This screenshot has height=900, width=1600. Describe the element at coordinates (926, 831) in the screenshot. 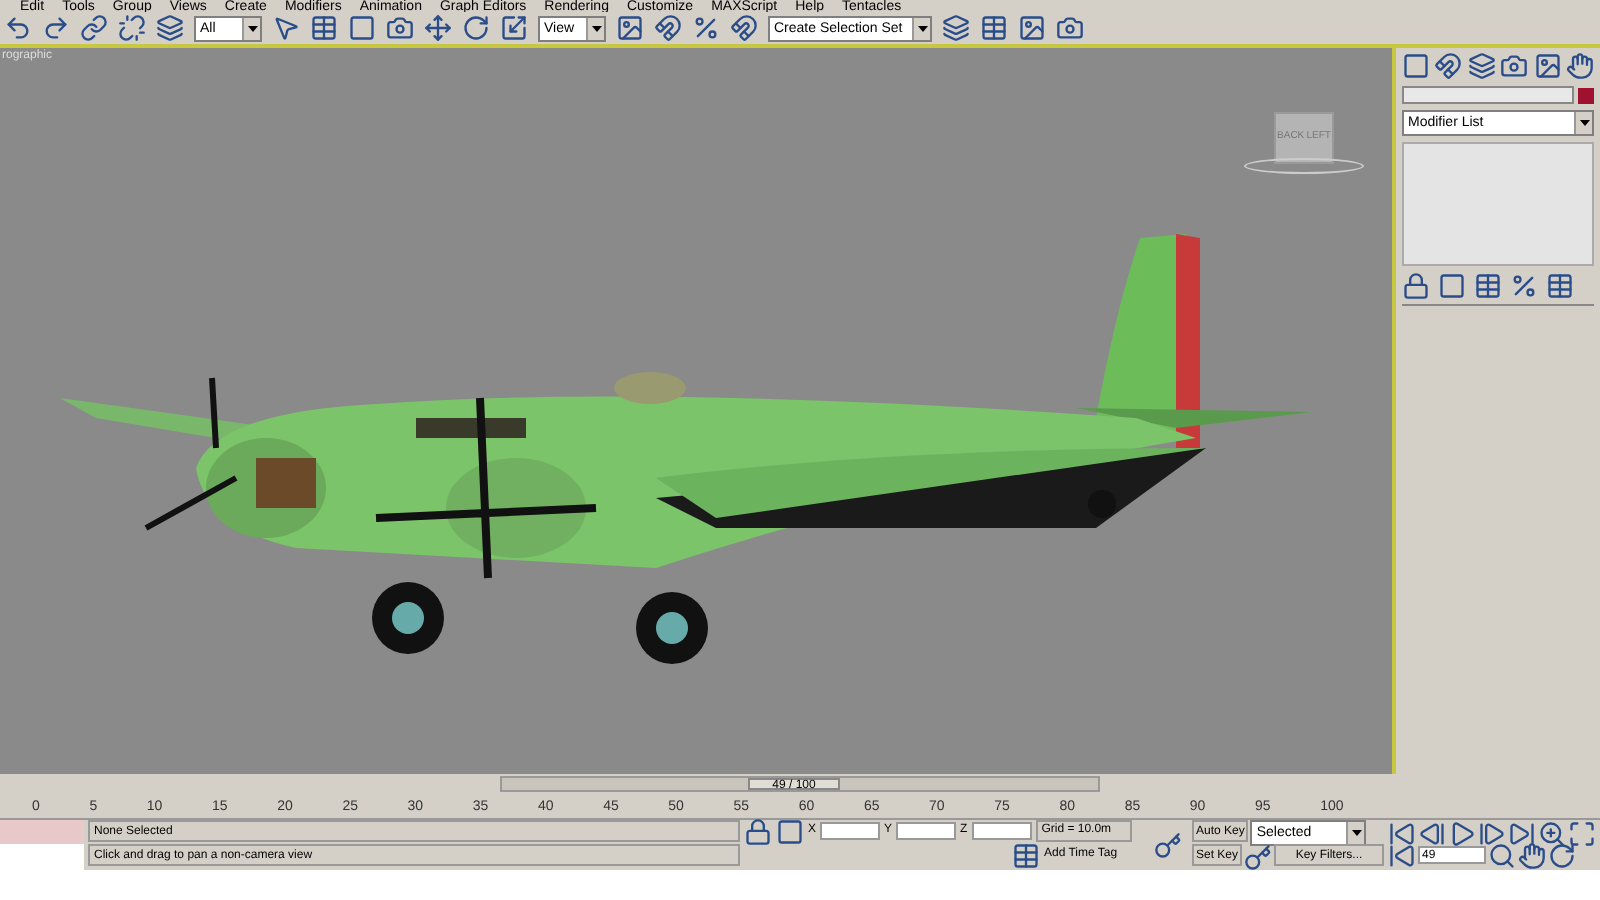

I see `y-field` at that location.